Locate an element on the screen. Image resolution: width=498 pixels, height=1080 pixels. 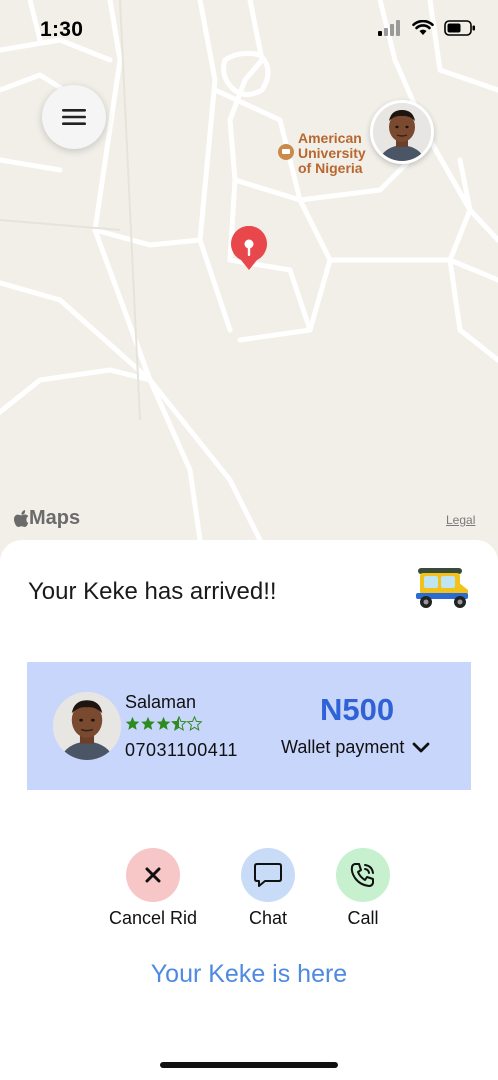
home-indicator is located at coordinates (249, 1065).